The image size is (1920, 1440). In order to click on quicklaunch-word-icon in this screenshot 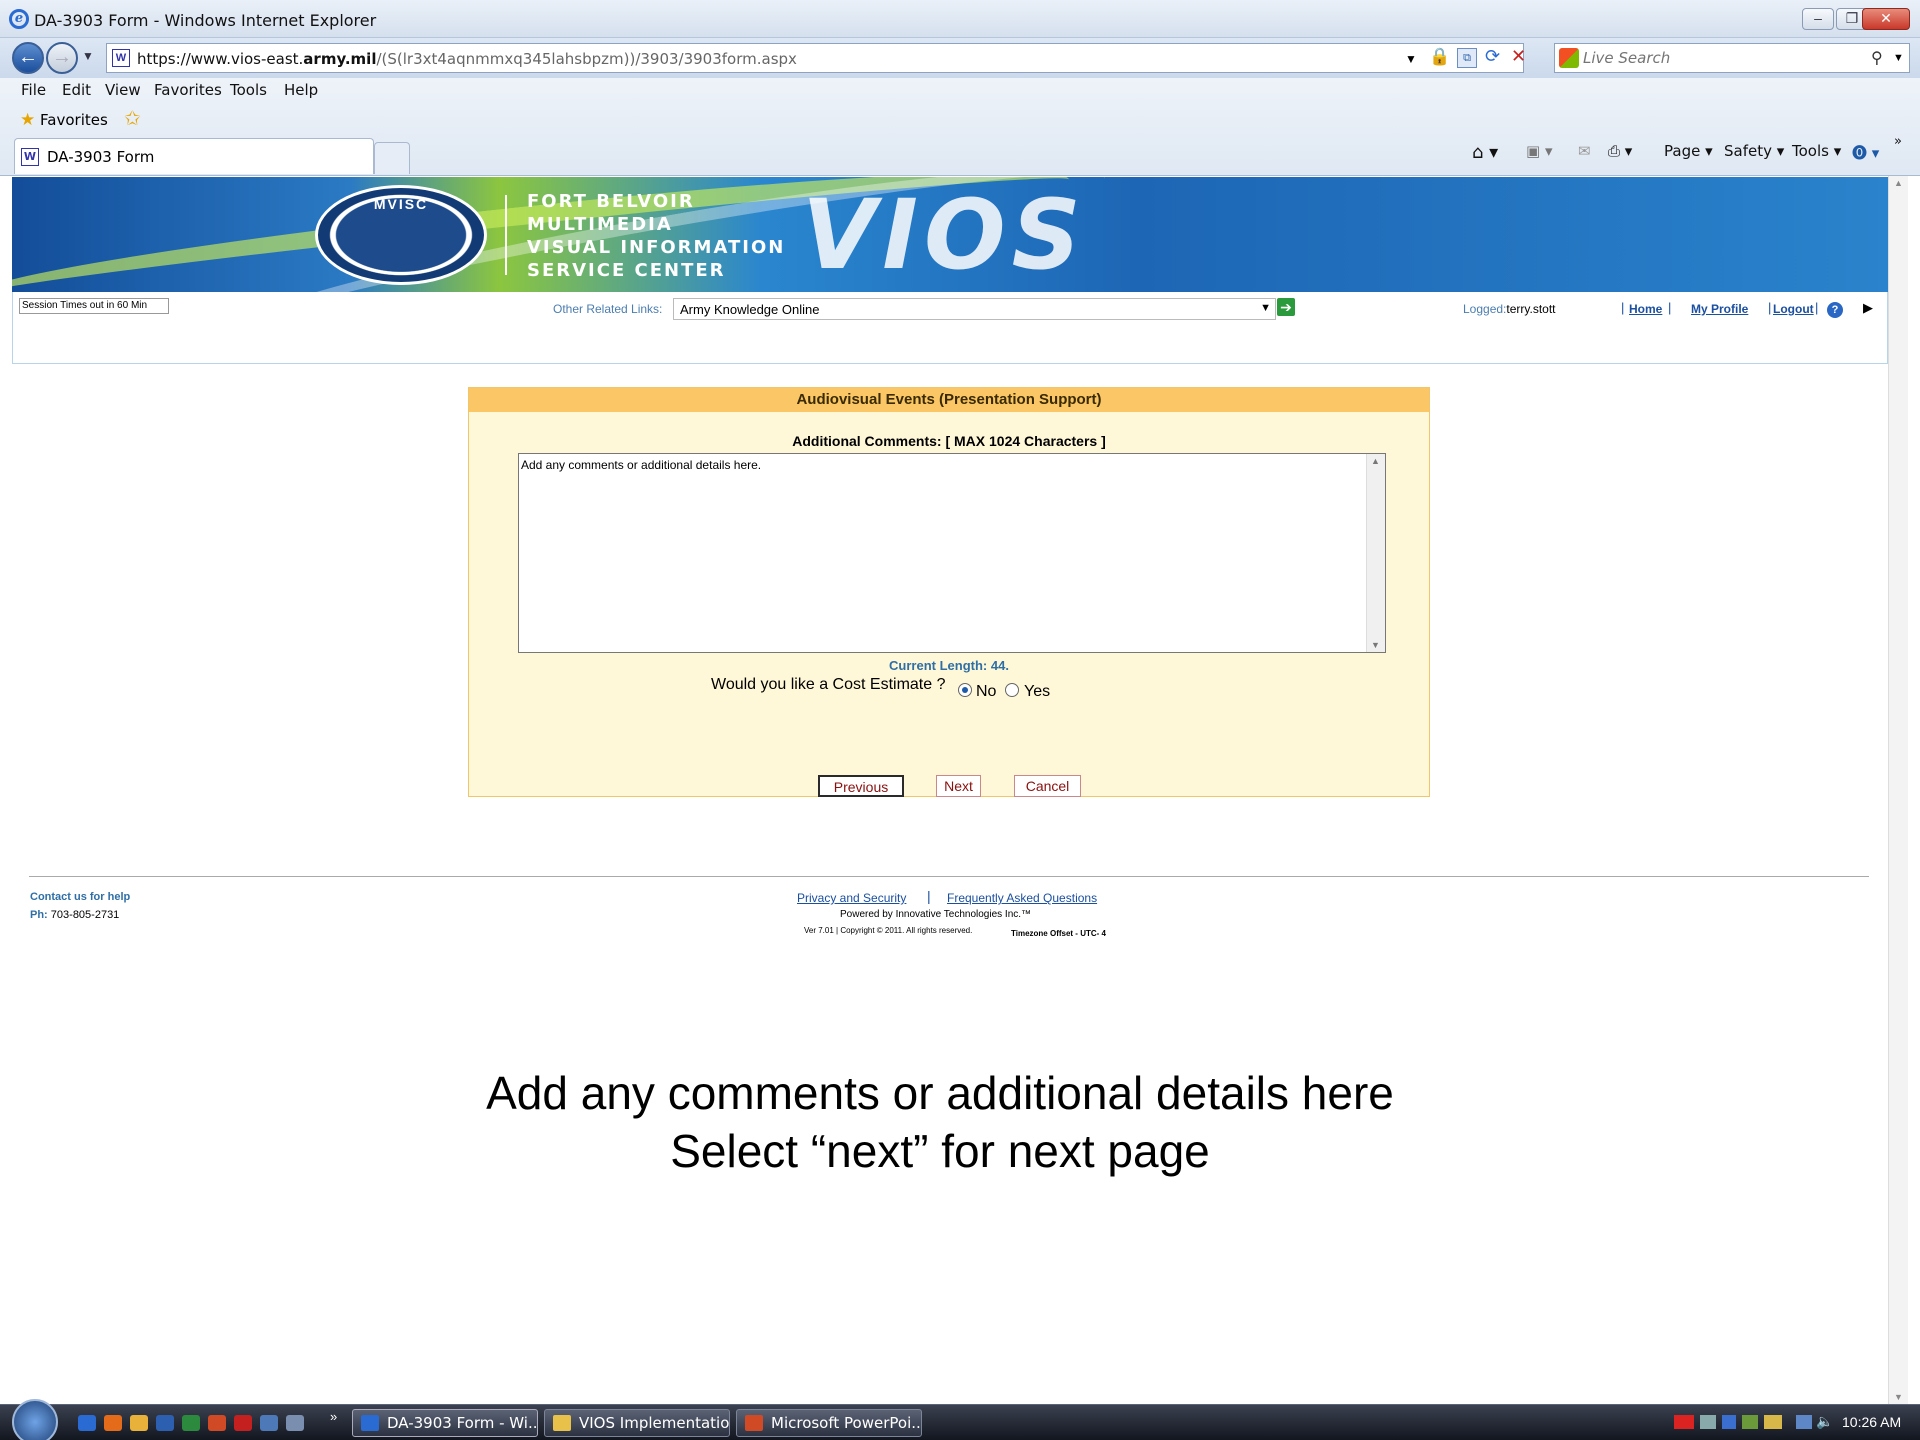, I will do `click(165, 1423)`.